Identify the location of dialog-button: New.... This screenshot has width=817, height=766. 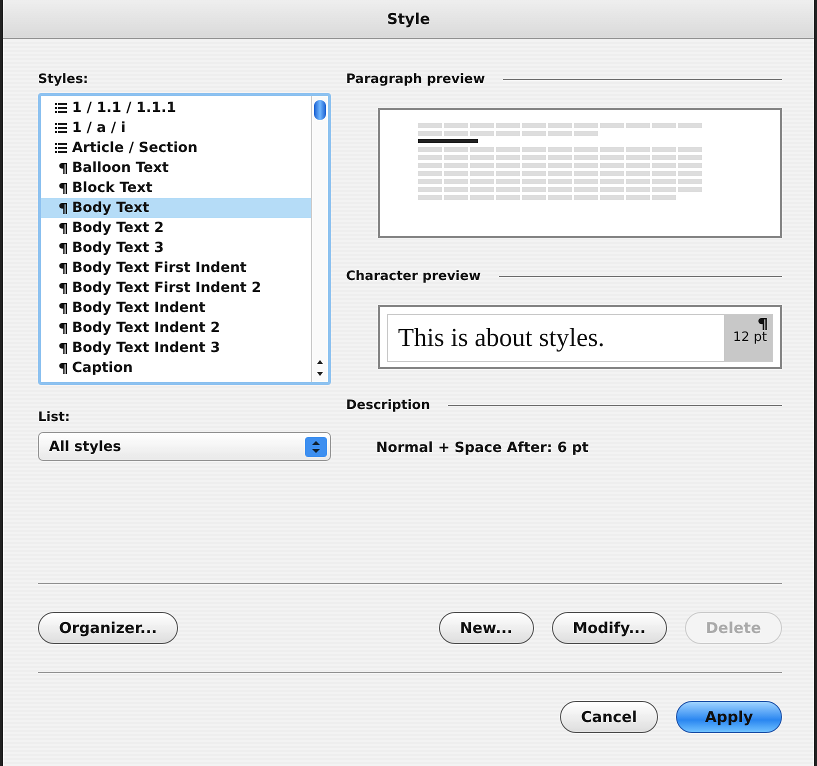
(486, 628).